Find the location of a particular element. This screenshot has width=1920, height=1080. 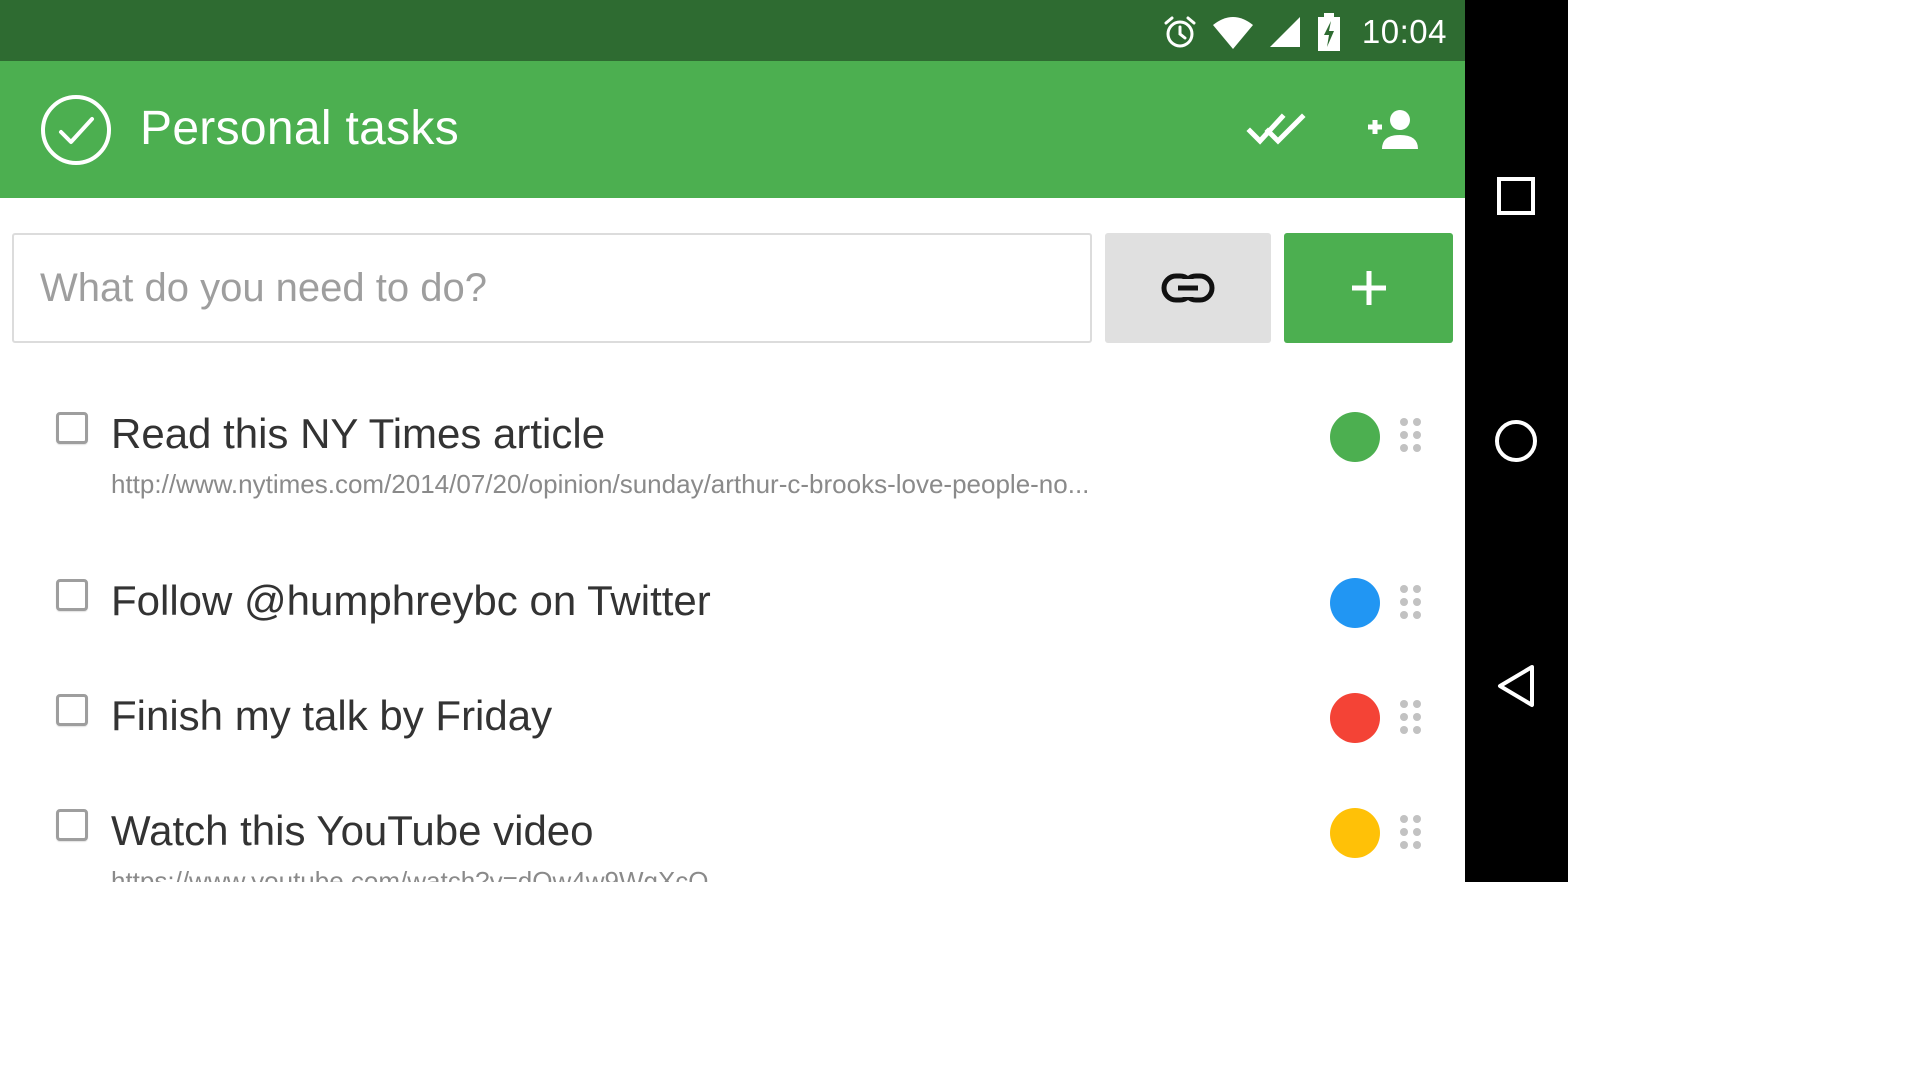

app-bar: Personal tasks is located at coordinates (732, 129).